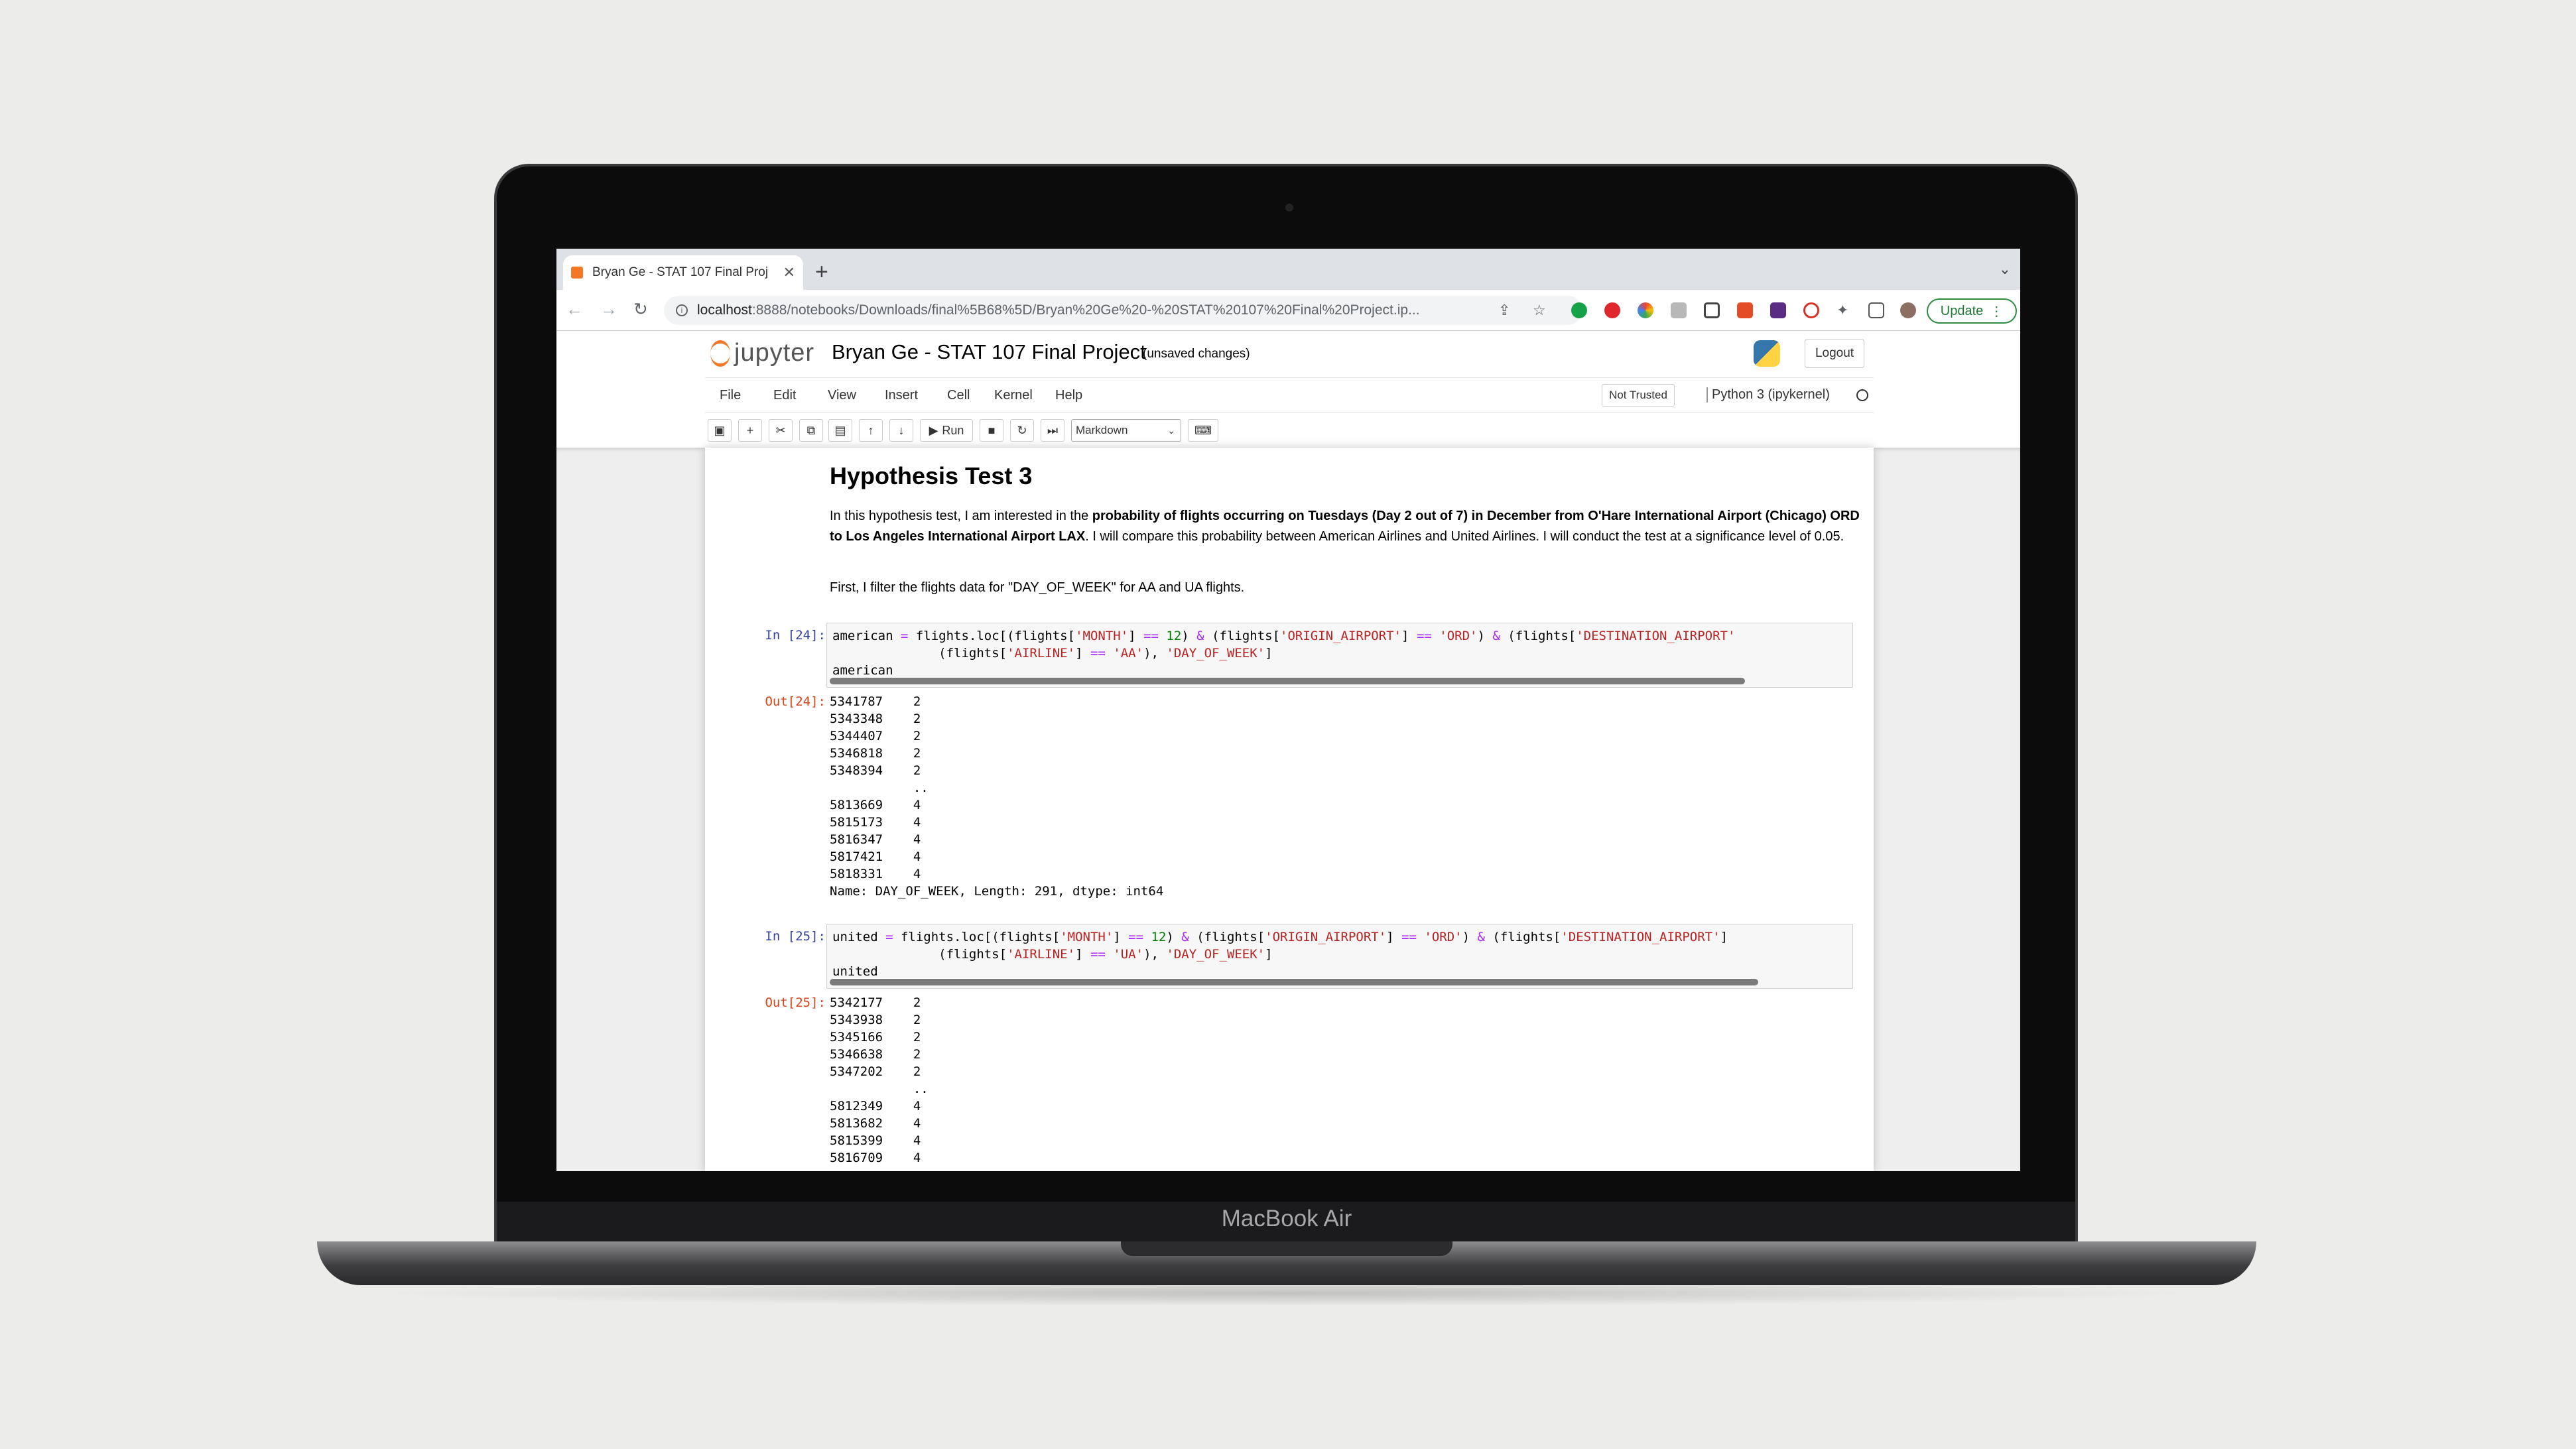  I want to click on jupyter-logo-text: jupyter, so click(775, 353).